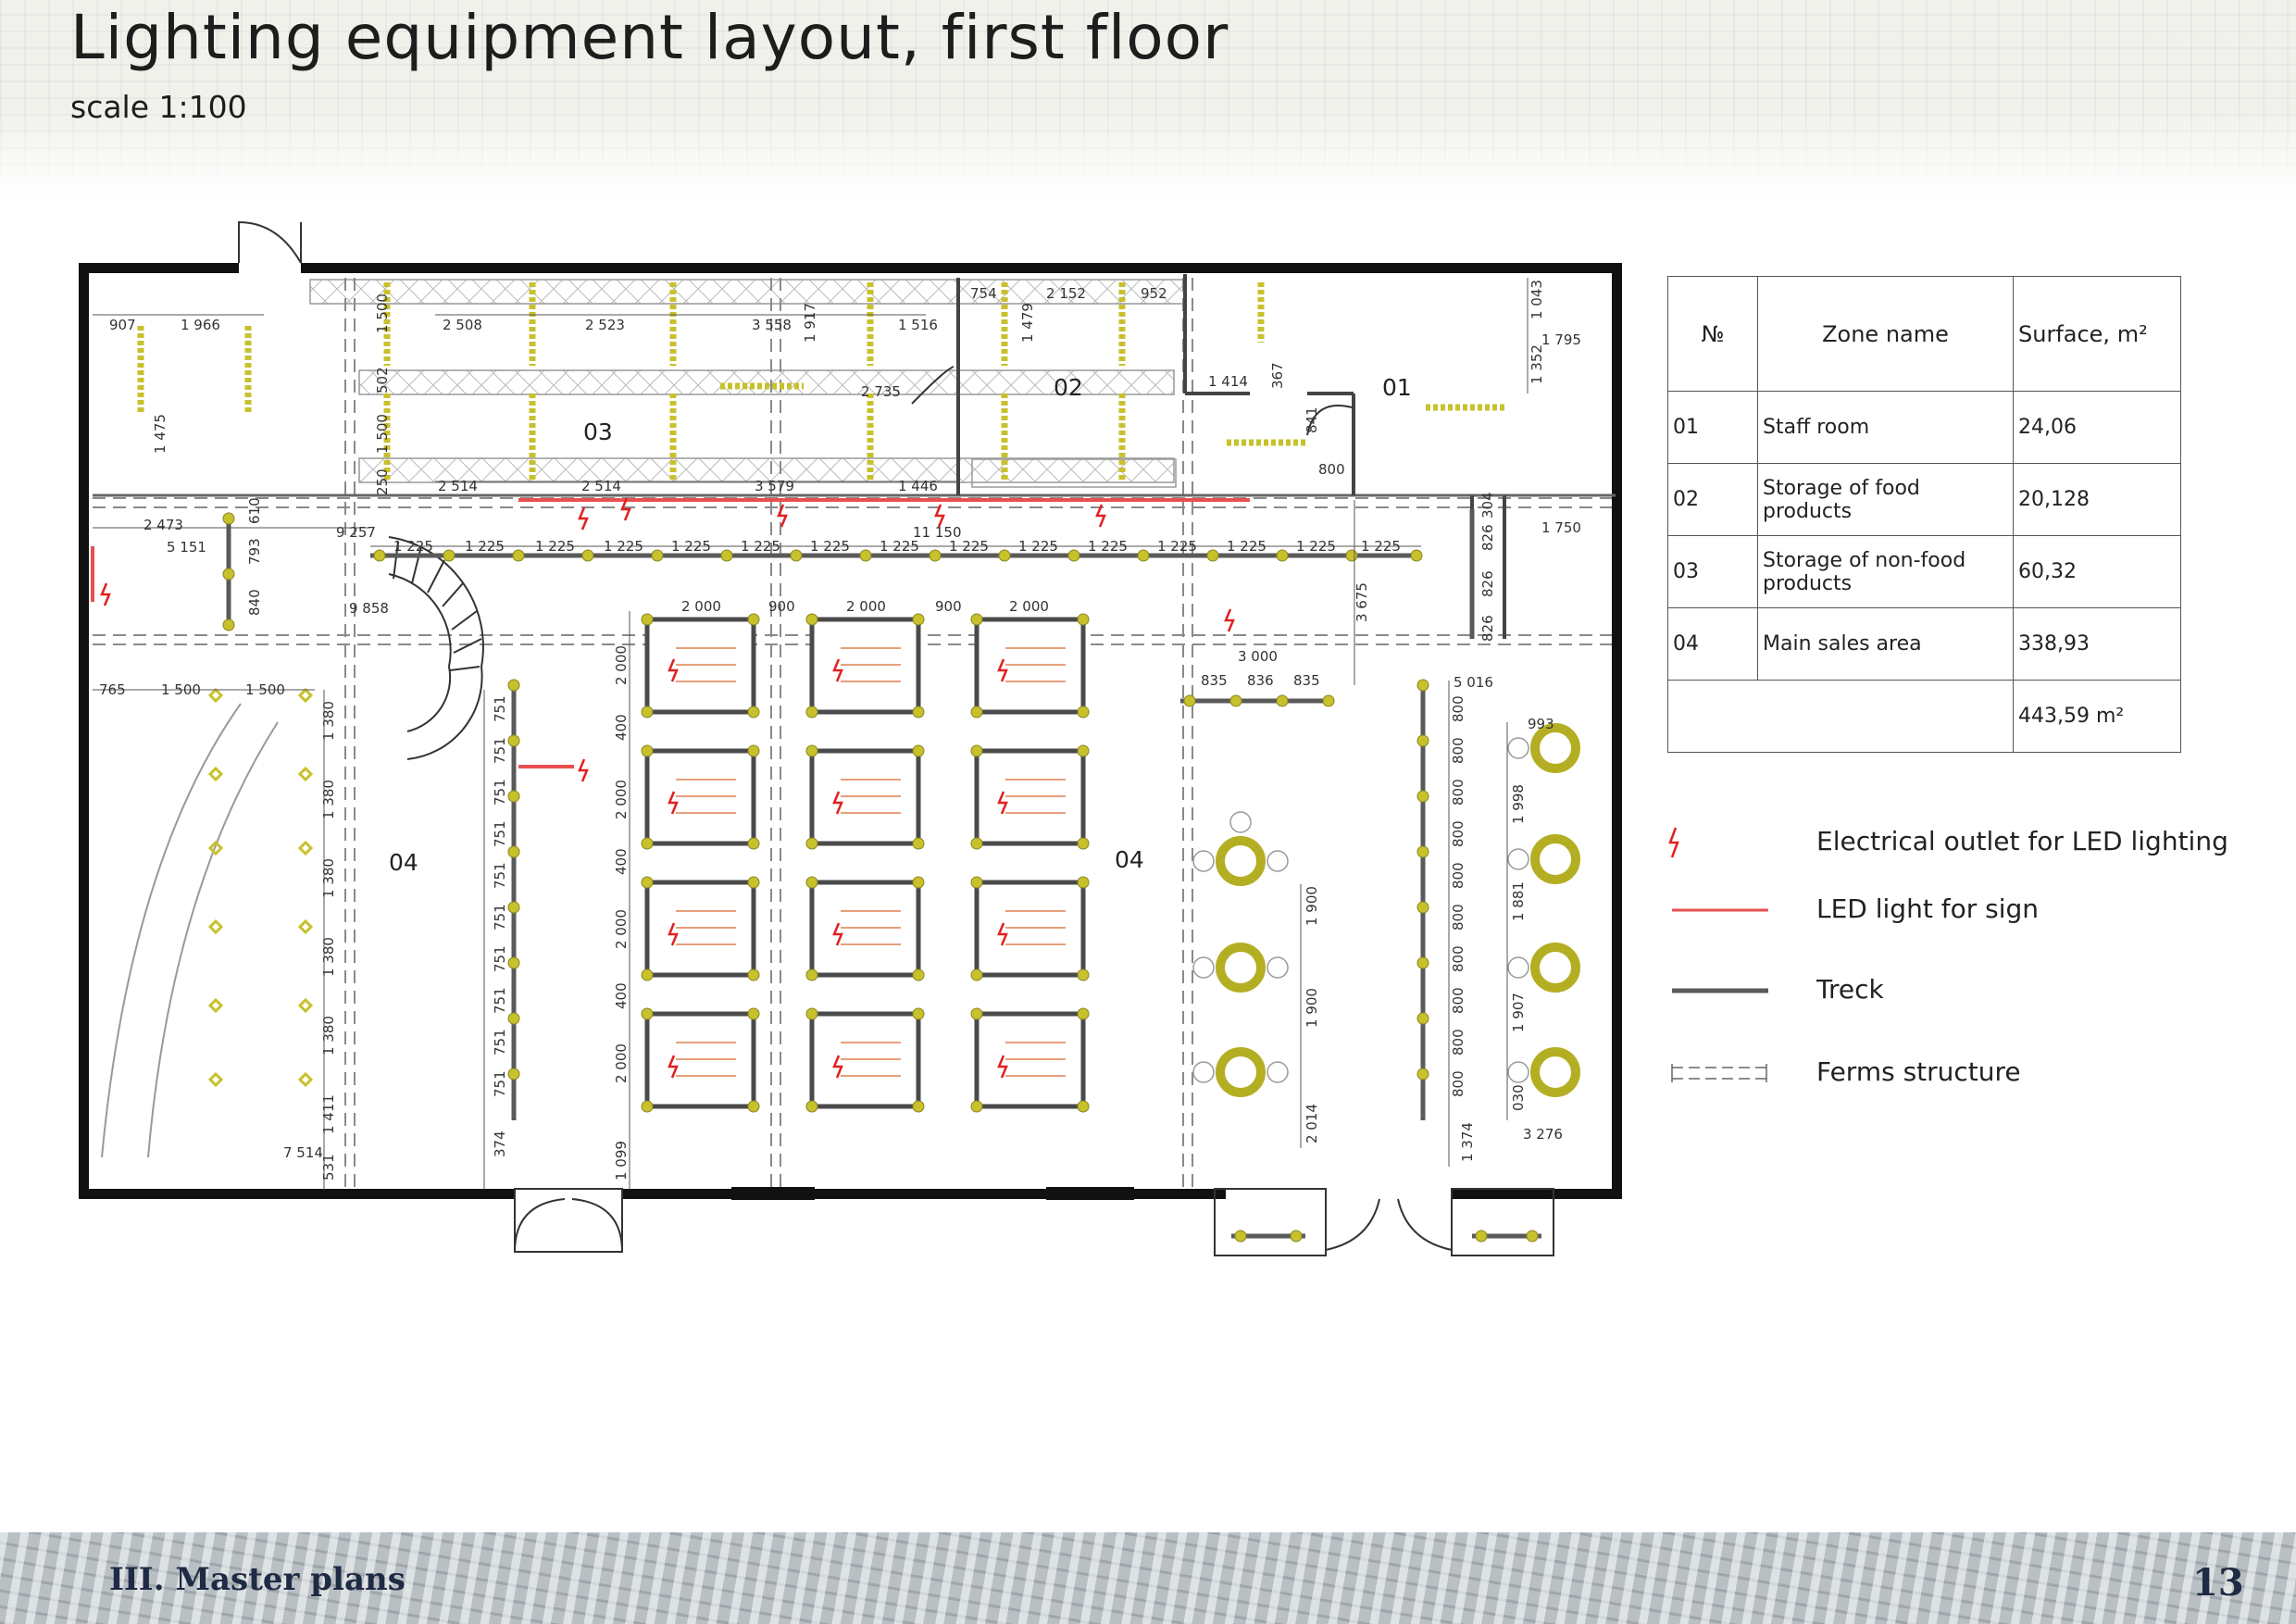 The width and height of the screenshot is (2296, 1624). Describe the element at coordinates (2097, 334) in the screenshot. I see `header-surface: Surface, m²` at that location.